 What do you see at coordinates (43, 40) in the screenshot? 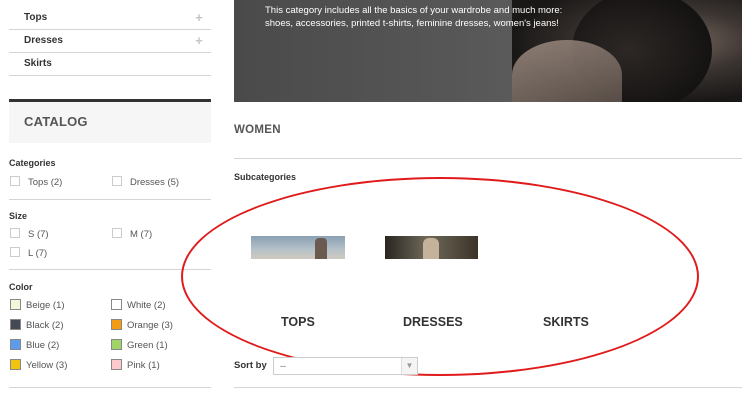
I see `sidebar-item-label: Dresses` at bounding box center [43, 40].